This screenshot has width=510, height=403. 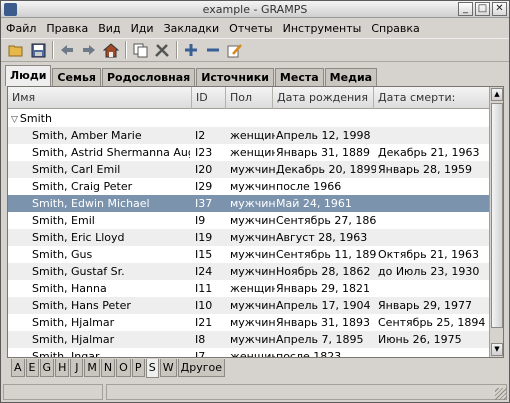 I want to click on column-header-birth: Дата рождения, so click(x=323, y=98).